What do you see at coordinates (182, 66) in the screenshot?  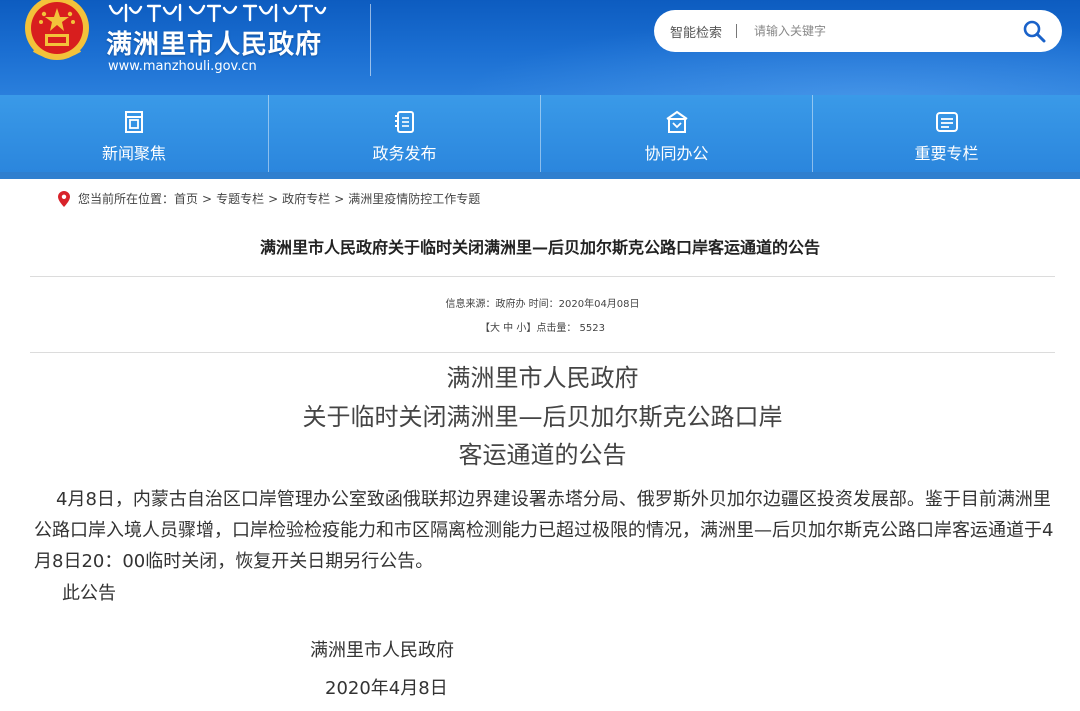 I see `site-url: www.manzhouli.gov.cn` at bounding box center [182, 66].